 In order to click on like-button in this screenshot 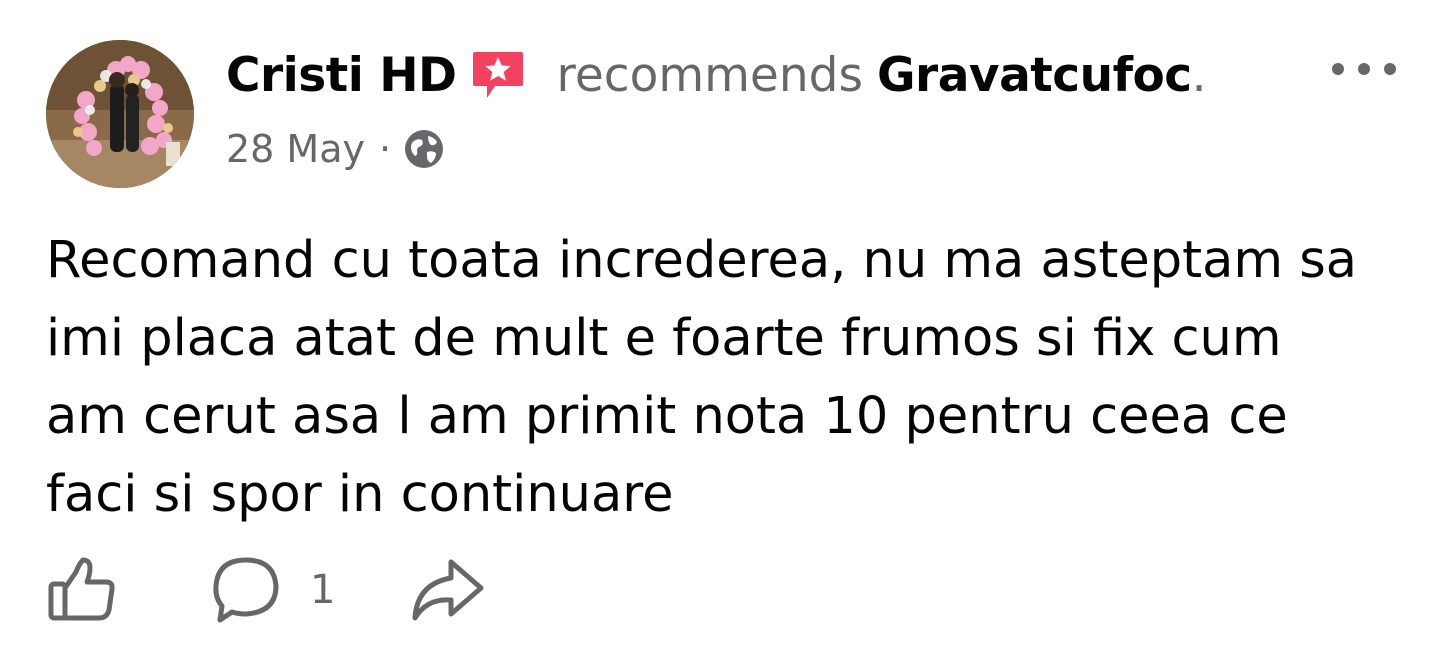, I will do `click(82, 590)`.